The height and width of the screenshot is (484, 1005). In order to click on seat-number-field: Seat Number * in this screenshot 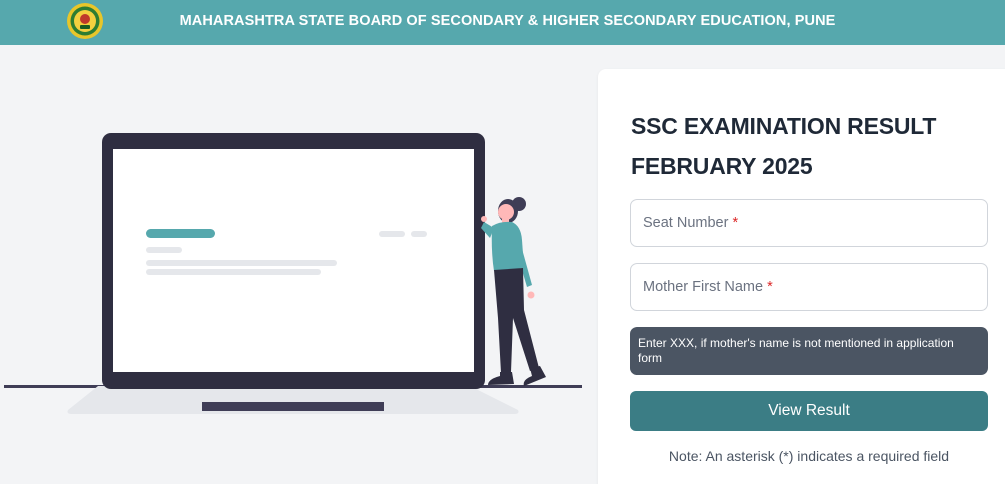, I will do `click(809, 223)`.